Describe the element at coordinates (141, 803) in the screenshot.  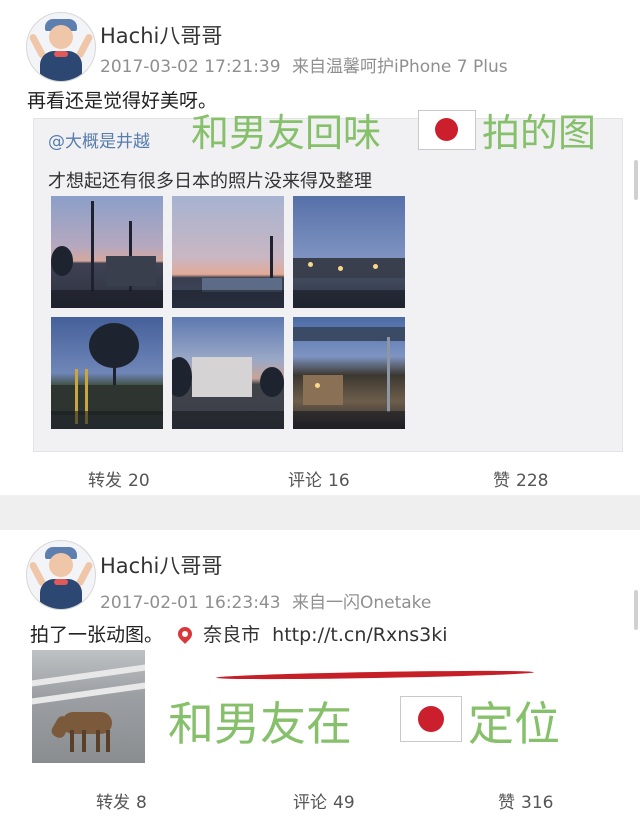
I see `repost-count: 8` at that location.